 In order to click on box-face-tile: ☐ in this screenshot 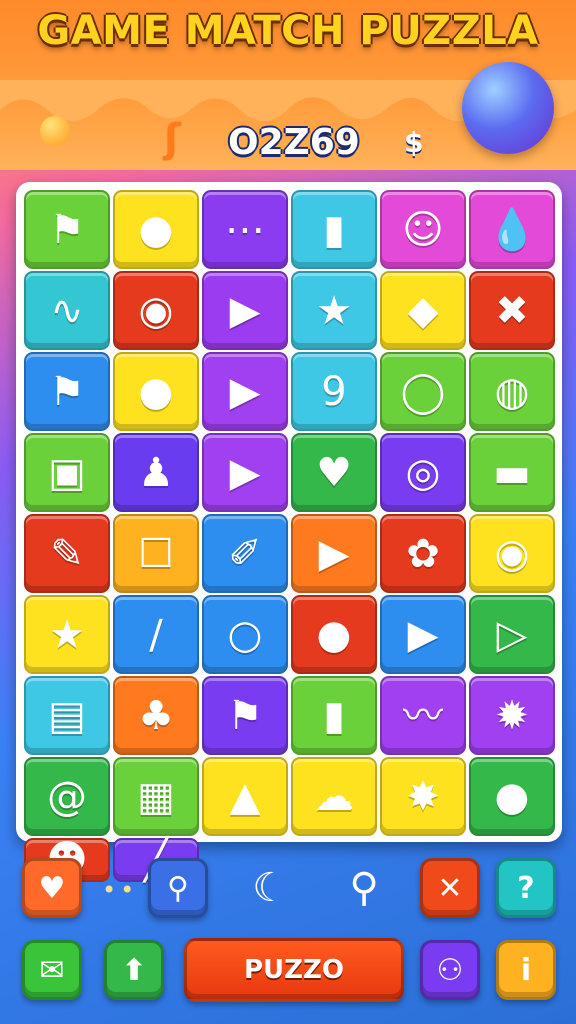, I will do `click(156, 553)`.